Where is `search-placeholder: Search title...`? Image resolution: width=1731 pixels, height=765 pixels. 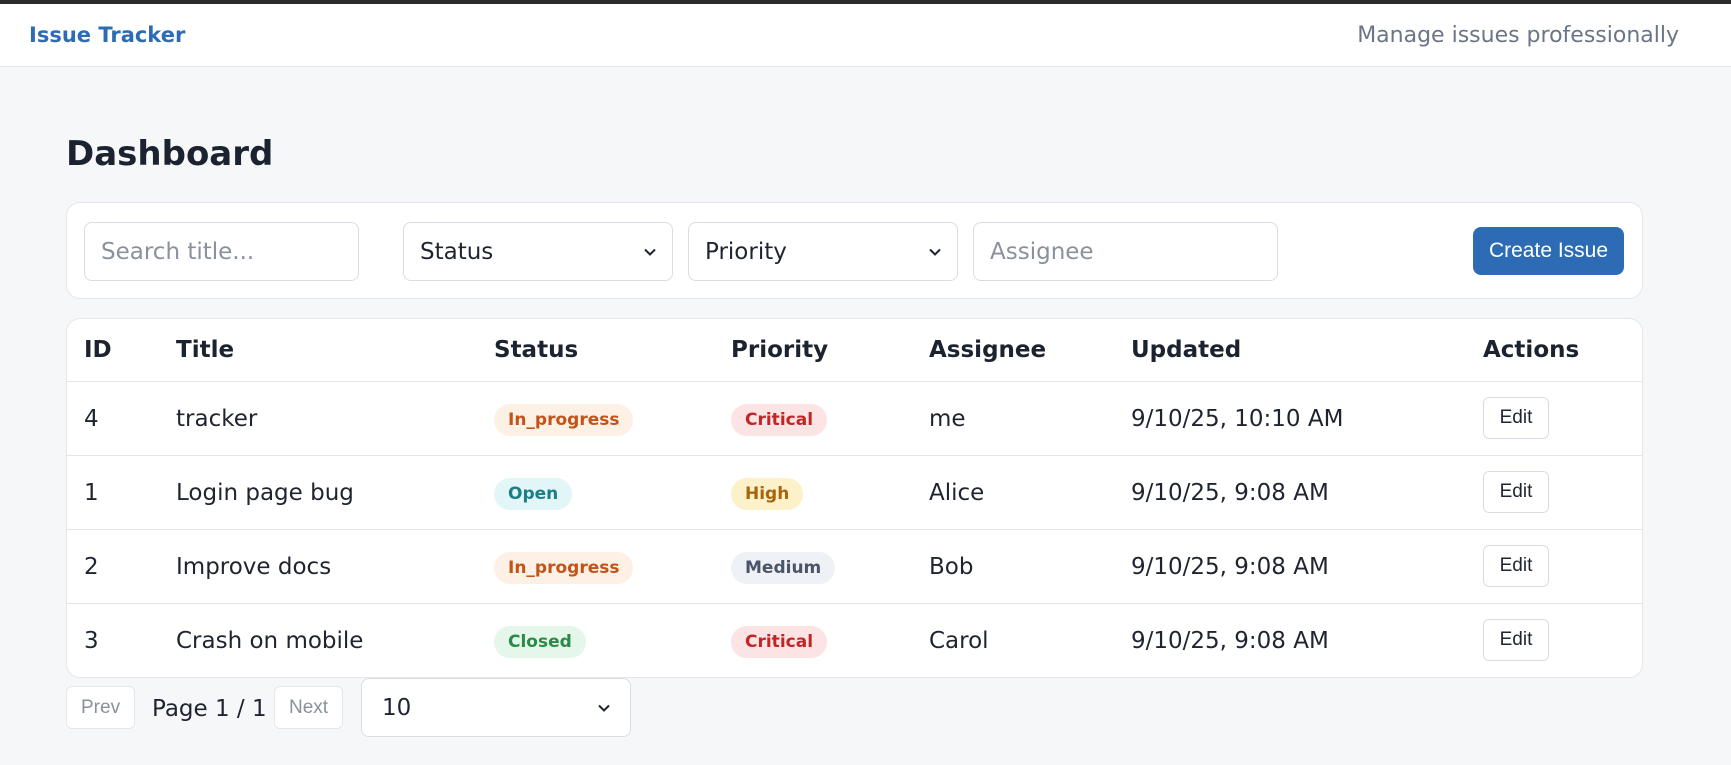 search-placeholder: Search title... is located at coordinates (178, 251).